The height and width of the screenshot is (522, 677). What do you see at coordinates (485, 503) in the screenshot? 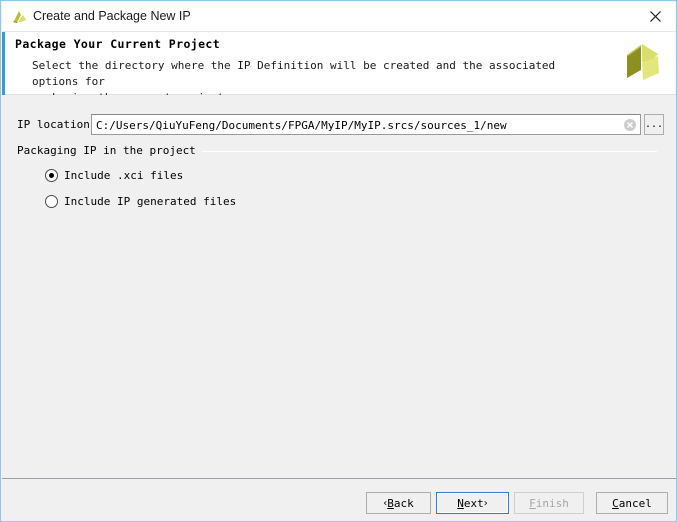
I see `next-arrow-icon: ›` at bounding box center [485, 503].